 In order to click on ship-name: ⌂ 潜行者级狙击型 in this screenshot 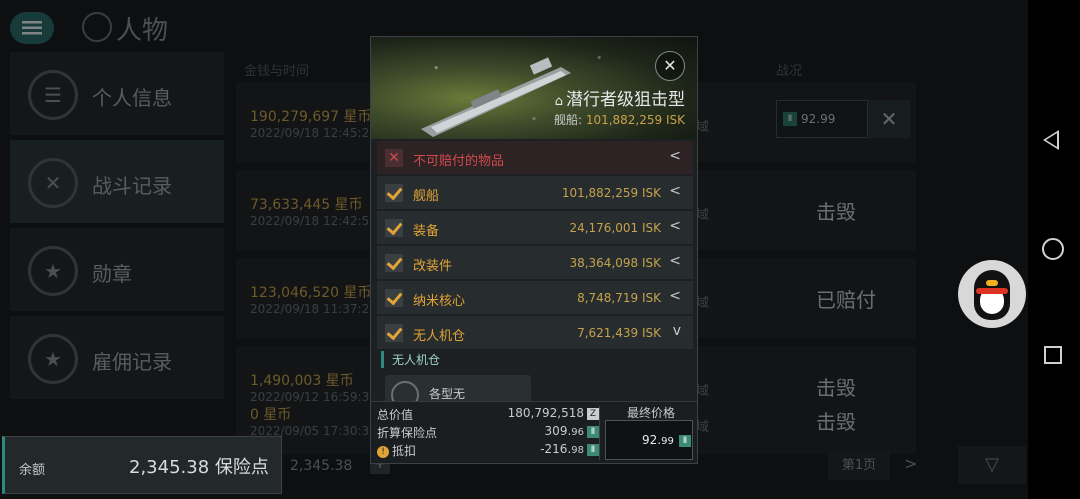, I will do `click(619, 100)`.